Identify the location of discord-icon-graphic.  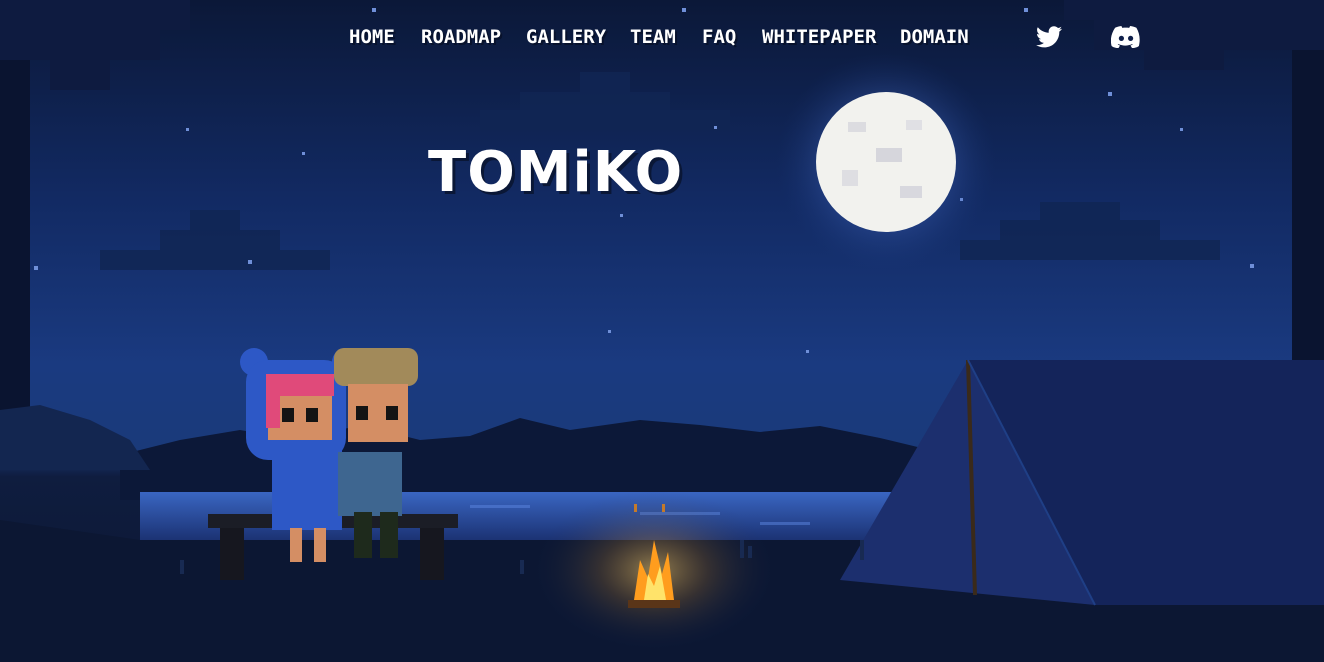
(1125, 37).